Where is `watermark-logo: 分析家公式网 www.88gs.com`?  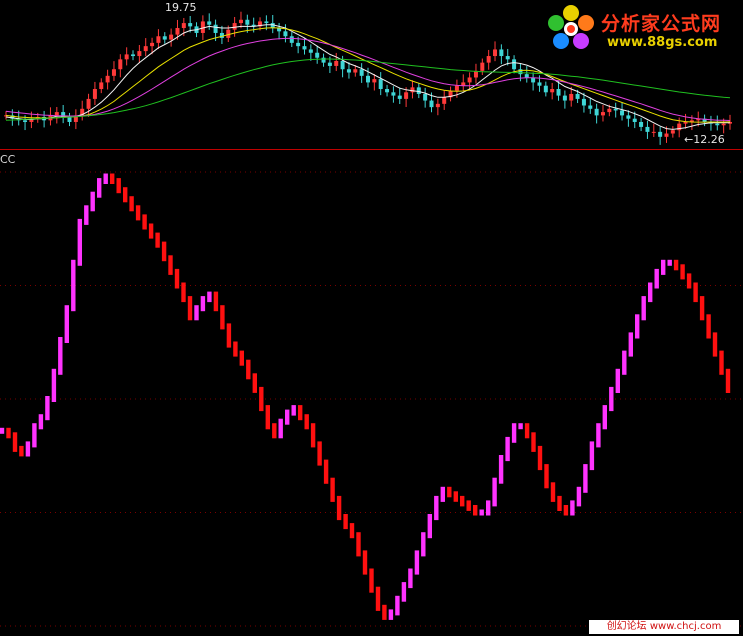
watermark-logo: 分析家公式网 www.88gs.com is located at coordinates (642, 29).